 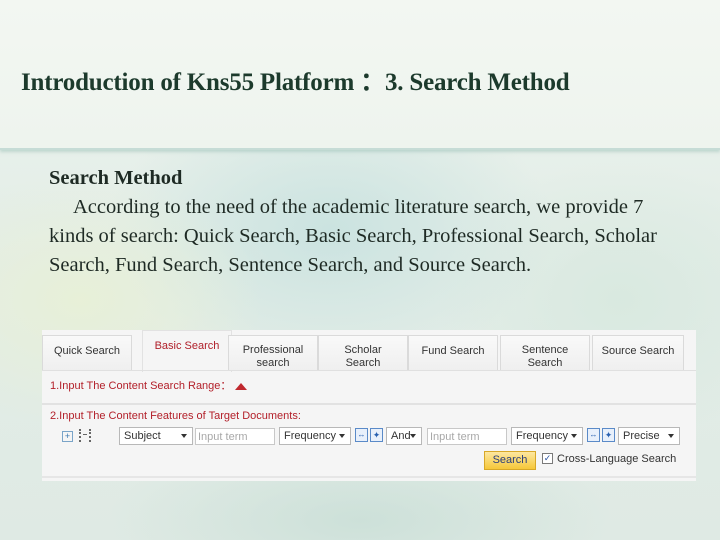 What do you see at coordinates (616, 459) in the screenshot?
I see `cross-language-label: Cross-Language Search` at bounding box center [616, 459].